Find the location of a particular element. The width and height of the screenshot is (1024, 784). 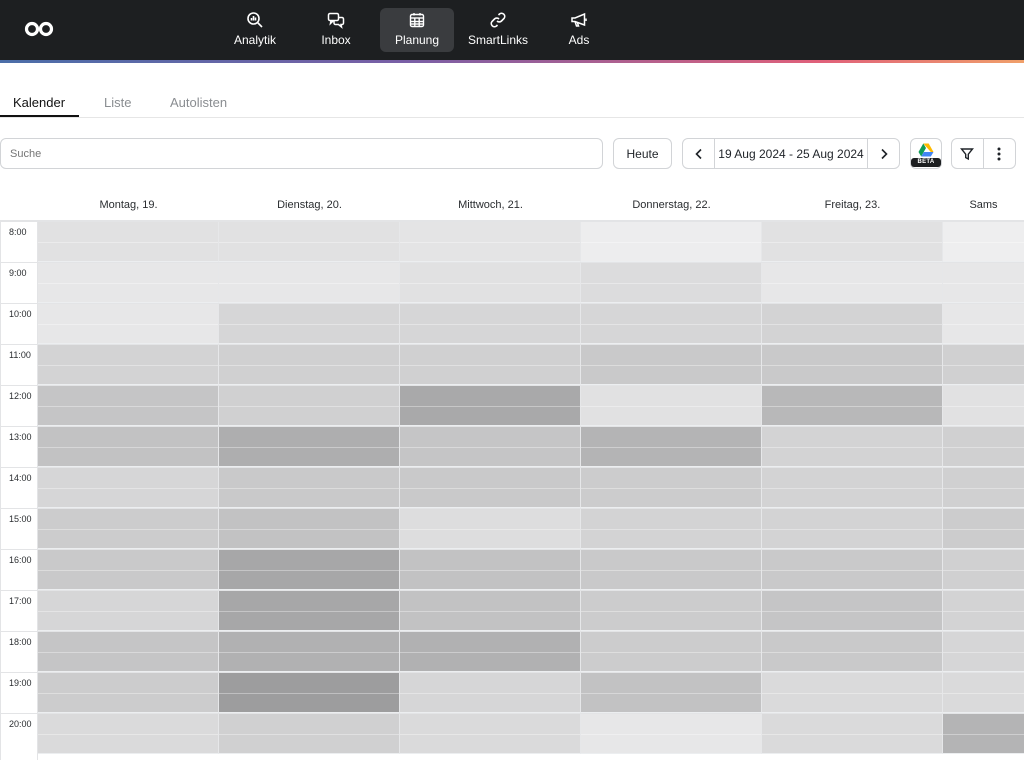

filter-button is located at coordinates (968, 153).